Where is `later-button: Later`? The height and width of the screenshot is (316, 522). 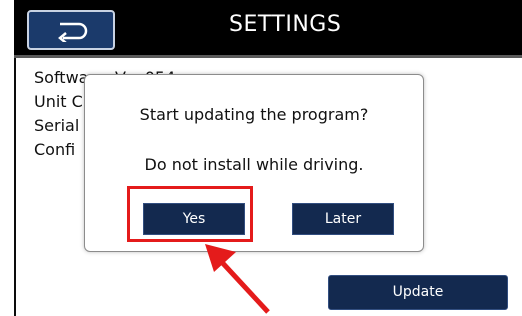
later-button: Later is located at coordinates (343, 219).